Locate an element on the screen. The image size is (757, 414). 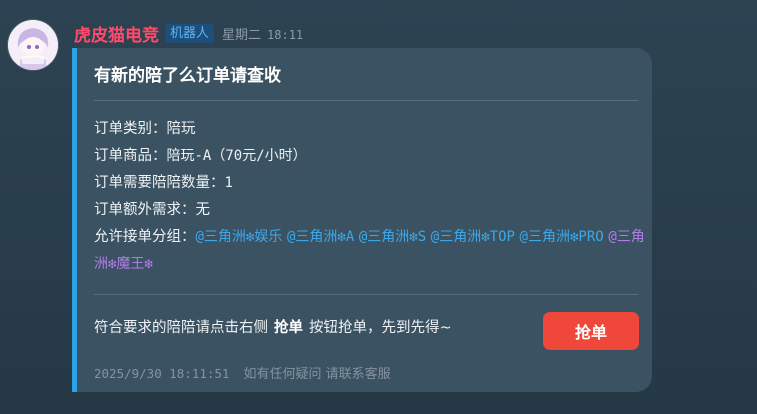
field-companion-count: 订单需要陪陪数量：1 is located at coordinates (371, 183).